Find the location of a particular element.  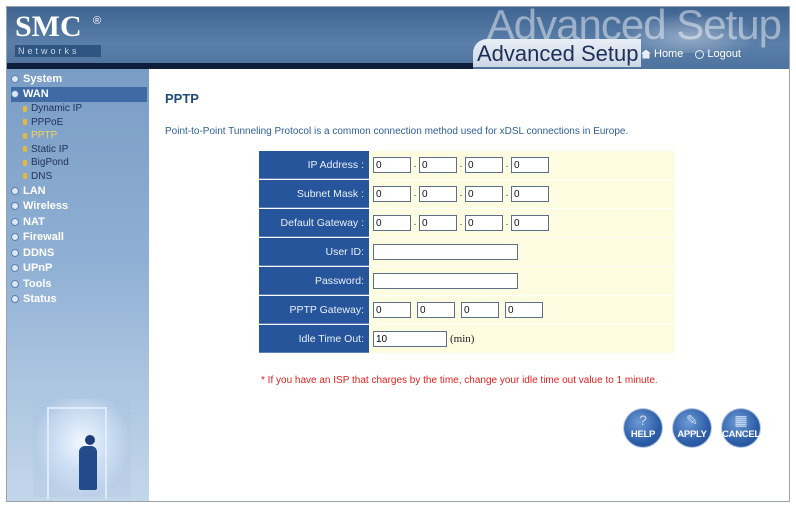

home-link: Home is located at coordinates (662, 54).